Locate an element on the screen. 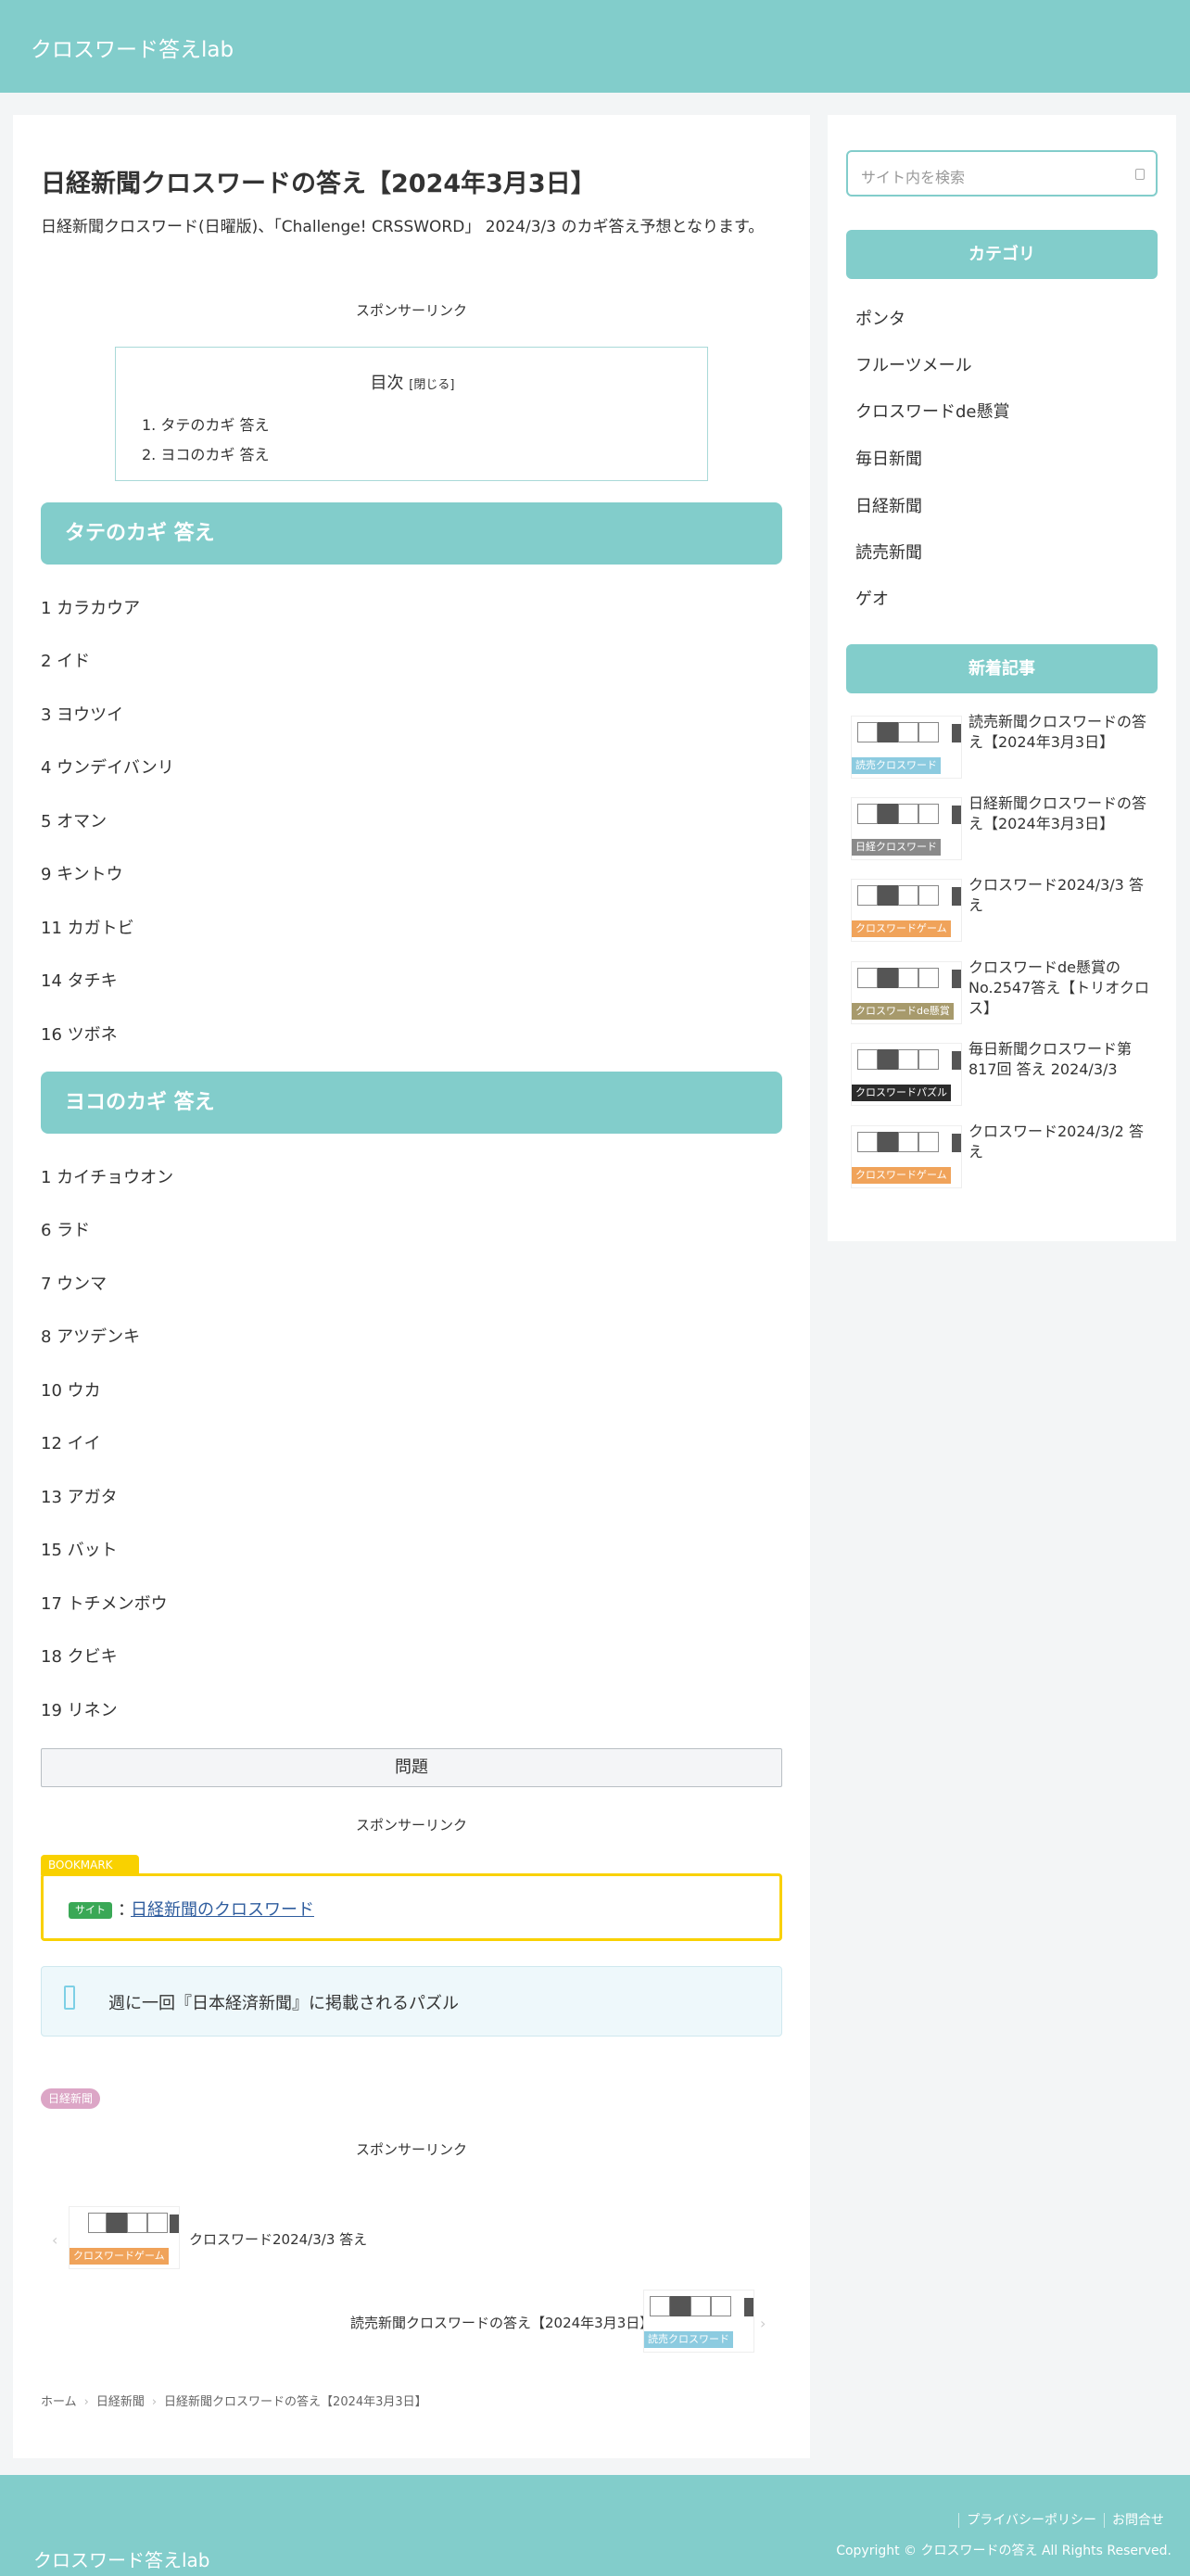 This screenshot has width=1190, height=2576. new-post-thumb-label: 読売クロスワード is located at coordinates (896, 765).